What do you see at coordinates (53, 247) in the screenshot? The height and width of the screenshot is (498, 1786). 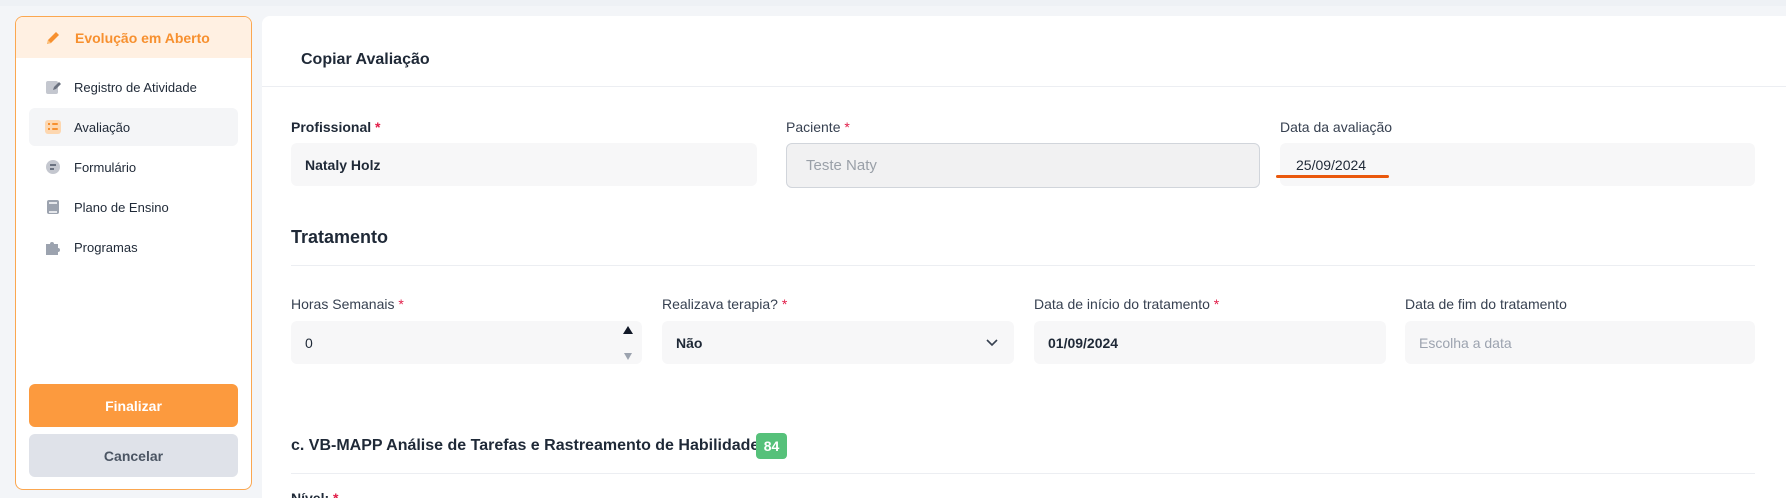 I see `puzzle-icon` at bounding box center [53, 247].